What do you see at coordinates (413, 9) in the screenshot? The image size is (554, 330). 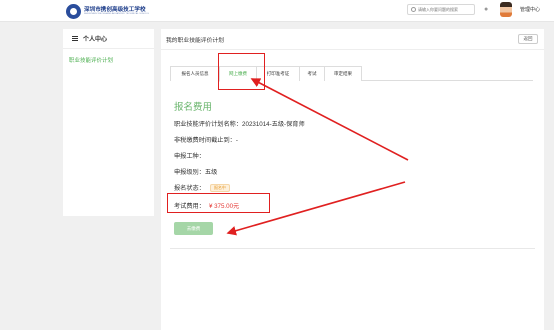 I see `search-icon` at bounding box center [413, 9].